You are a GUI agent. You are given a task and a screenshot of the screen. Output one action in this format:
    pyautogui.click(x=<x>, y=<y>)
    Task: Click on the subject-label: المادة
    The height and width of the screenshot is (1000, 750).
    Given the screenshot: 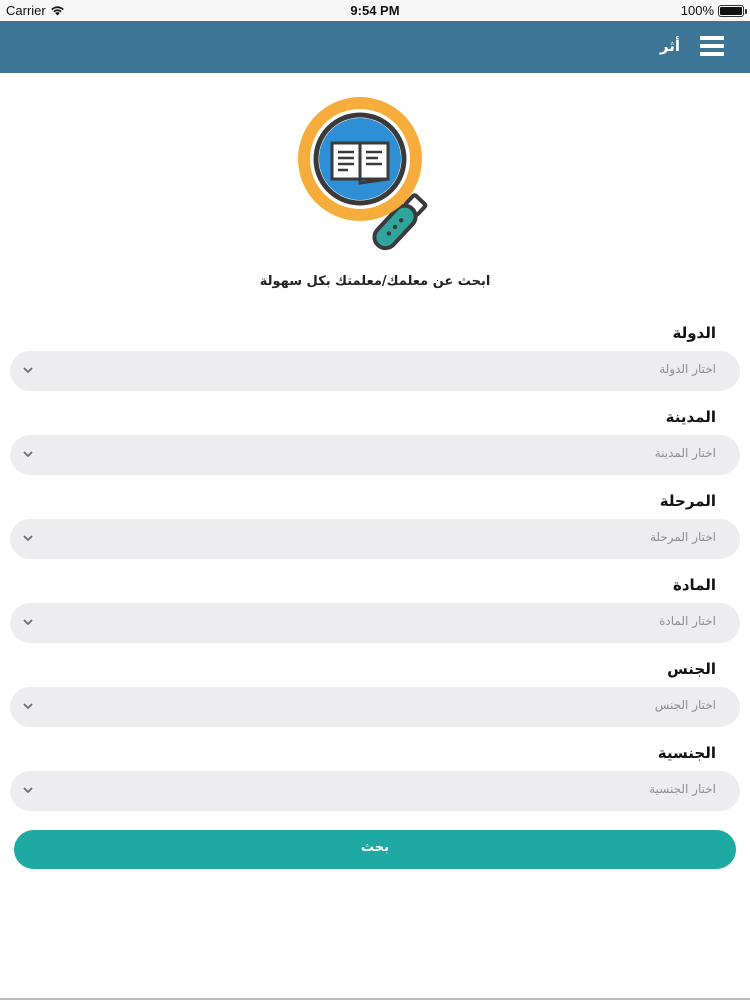 What is the action you would take?
    pyautogui.click(x=694, y=585)
    